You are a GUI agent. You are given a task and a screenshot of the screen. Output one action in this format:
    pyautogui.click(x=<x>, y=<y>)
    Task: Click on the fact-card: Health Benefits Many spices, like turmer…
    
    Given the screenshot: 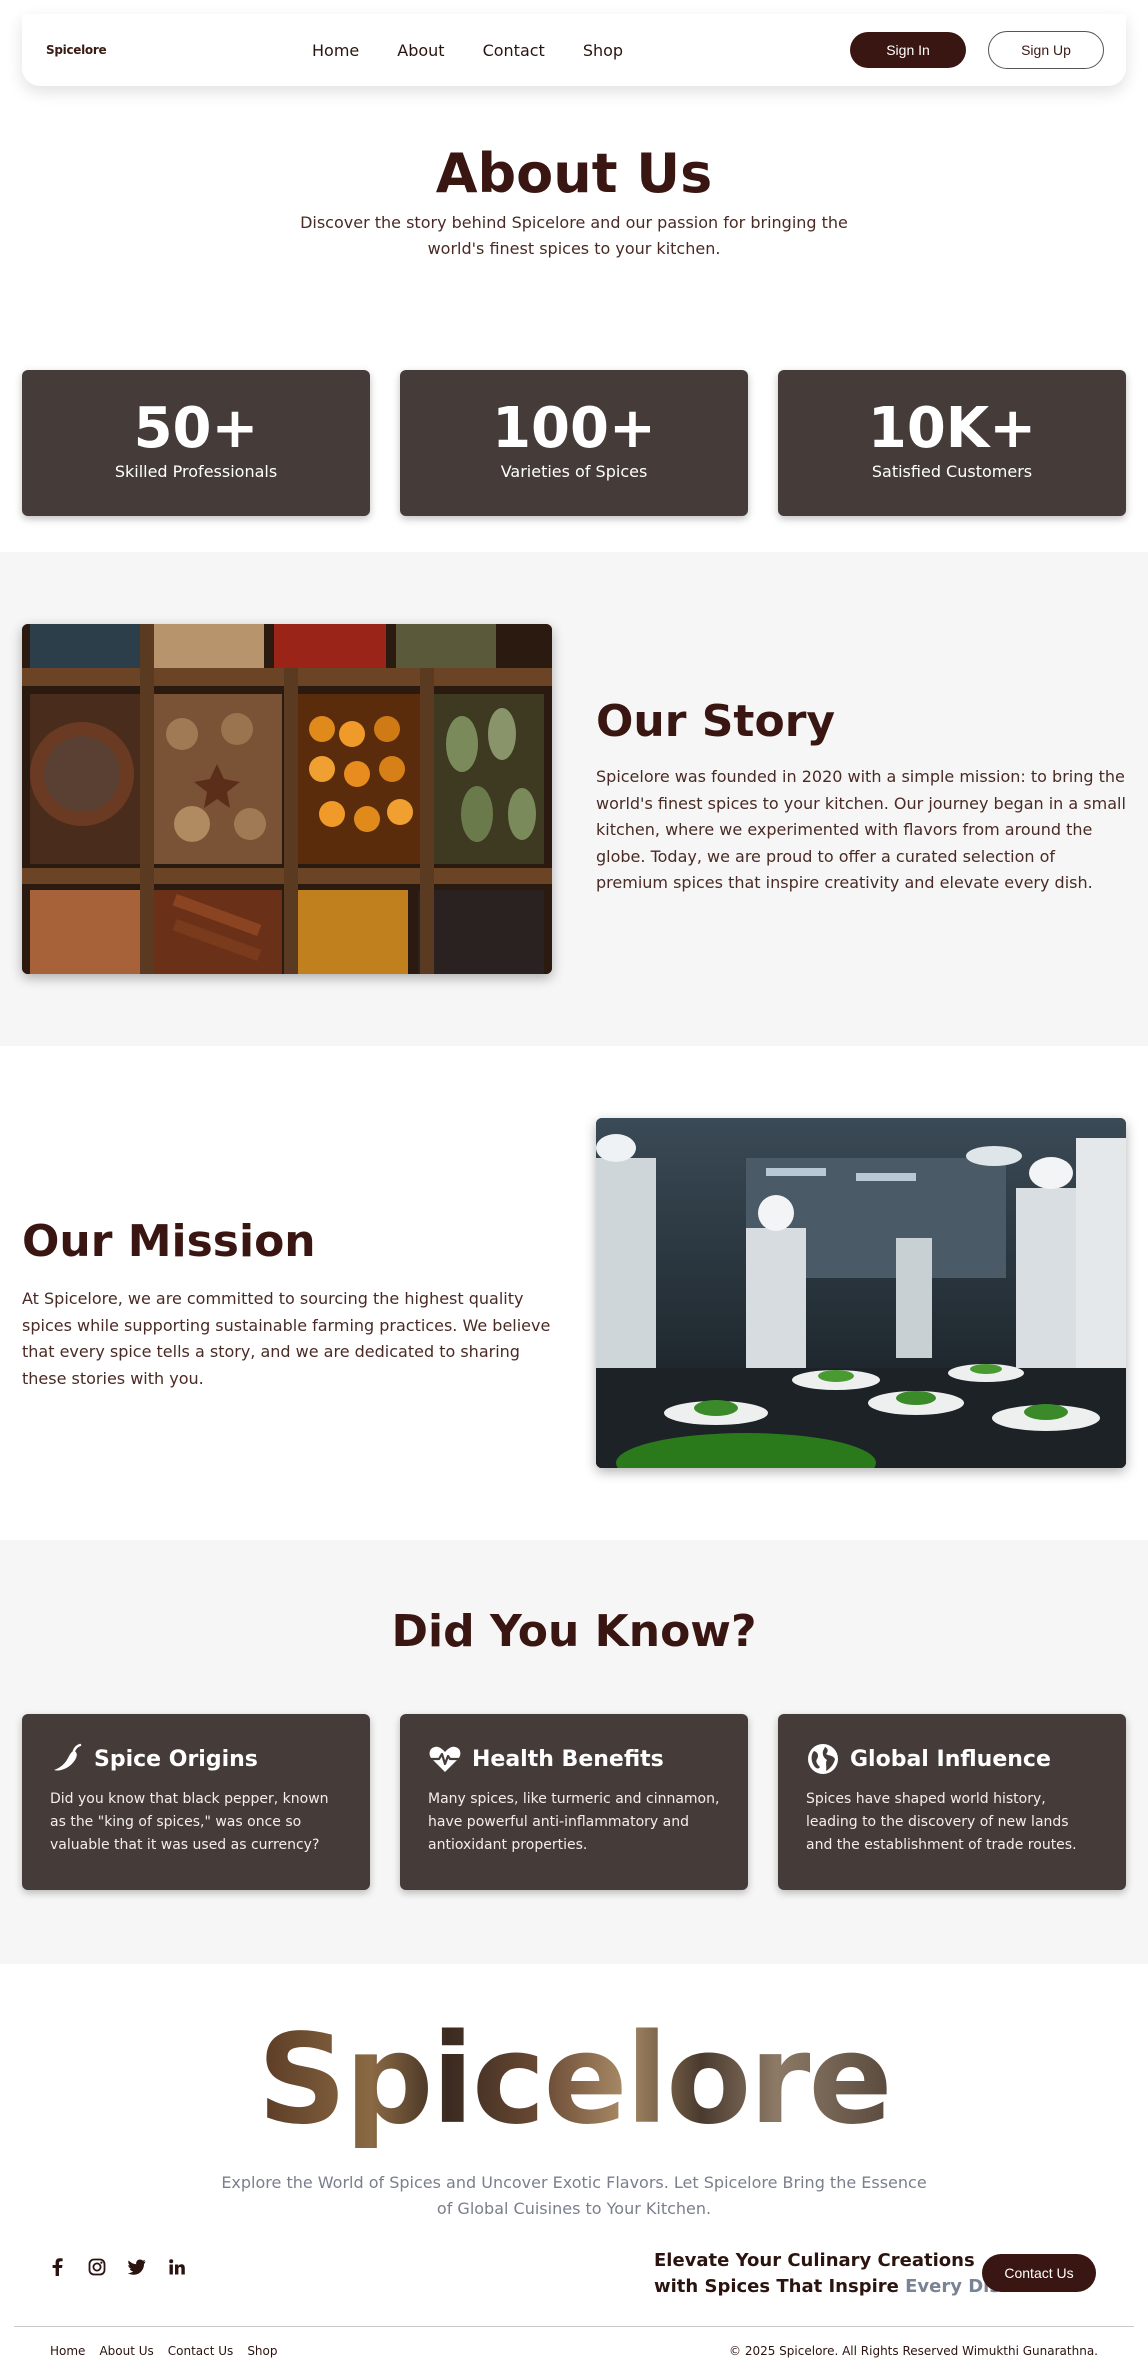 What is the action you would take?
    pyautogui.click(x=574, y=1802)
    